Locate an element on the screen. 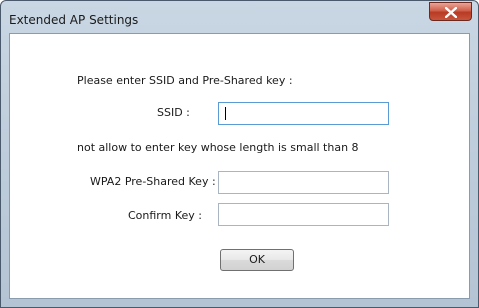 The width and height of the screenshot is (479, 308). psk-input is located at coordinates (303, 182).